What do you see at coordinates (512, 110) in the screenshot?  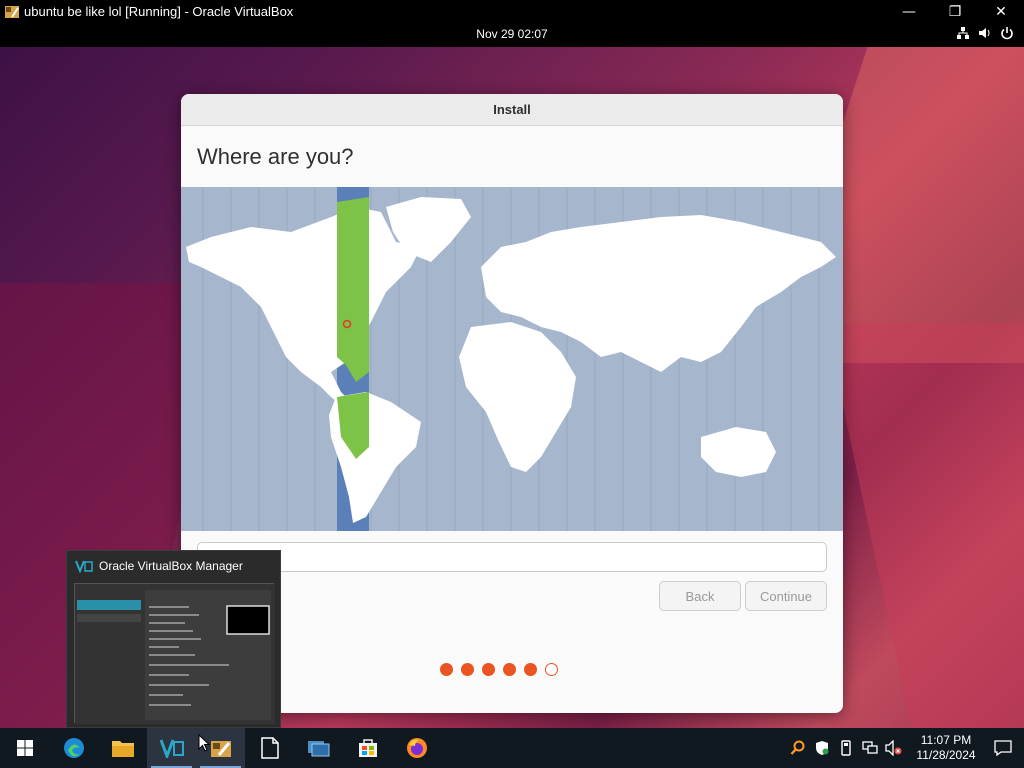 I see `dialog-title: Install` at bounding box center [512, 110].